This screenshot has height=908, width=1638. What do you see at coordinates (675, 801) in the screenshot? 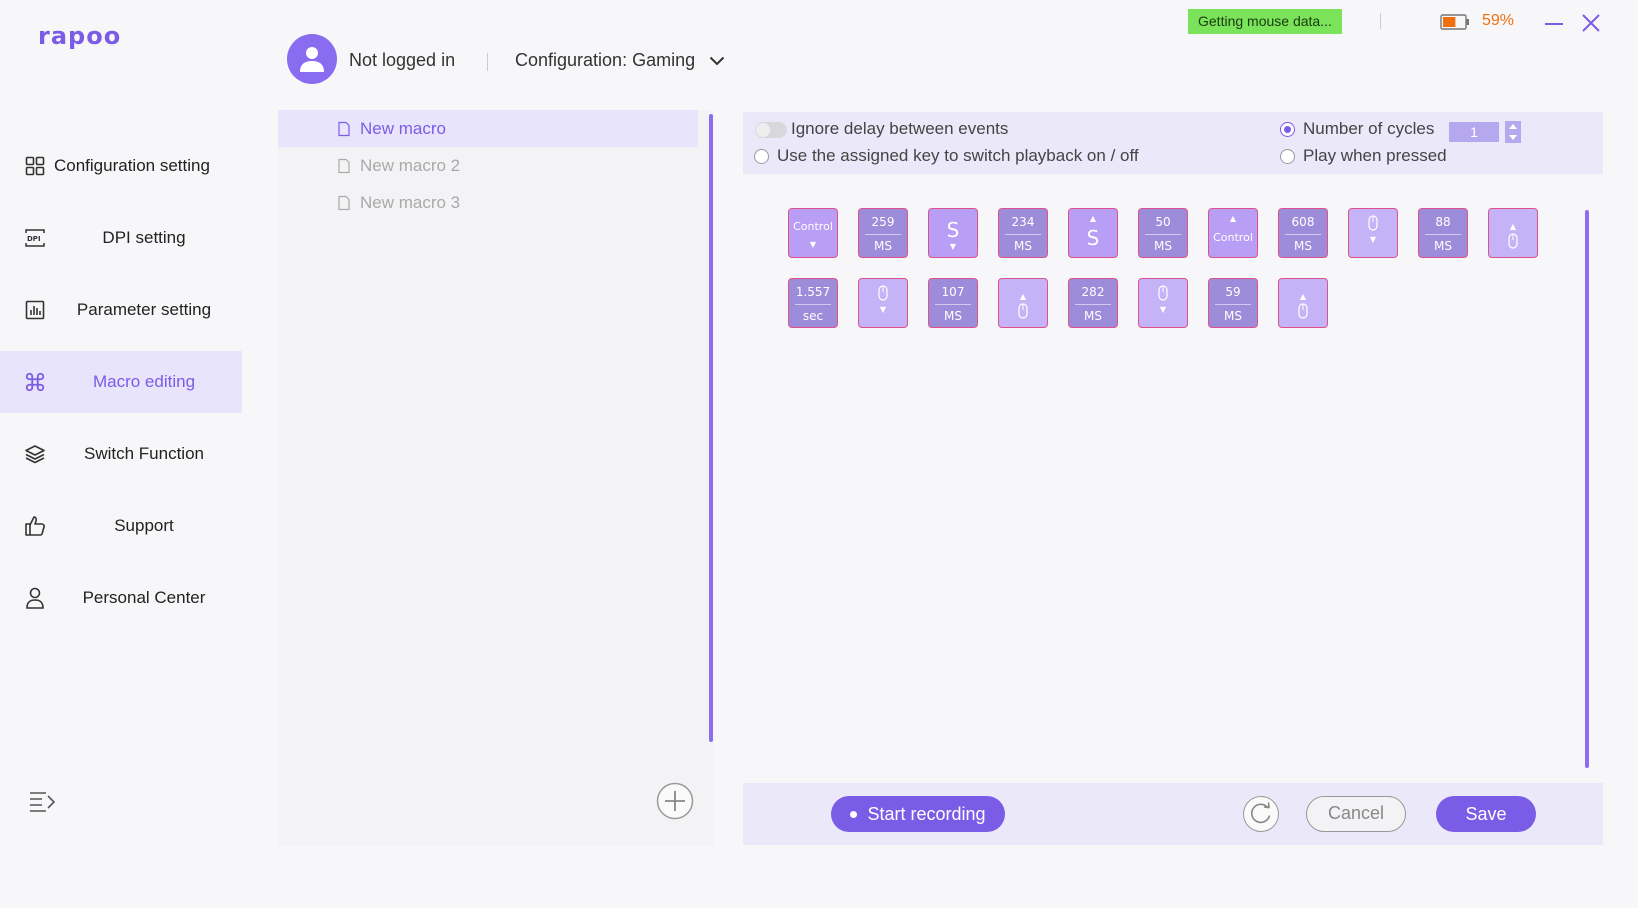
I see `add-macro-icon` at bounding box center [675, 801].